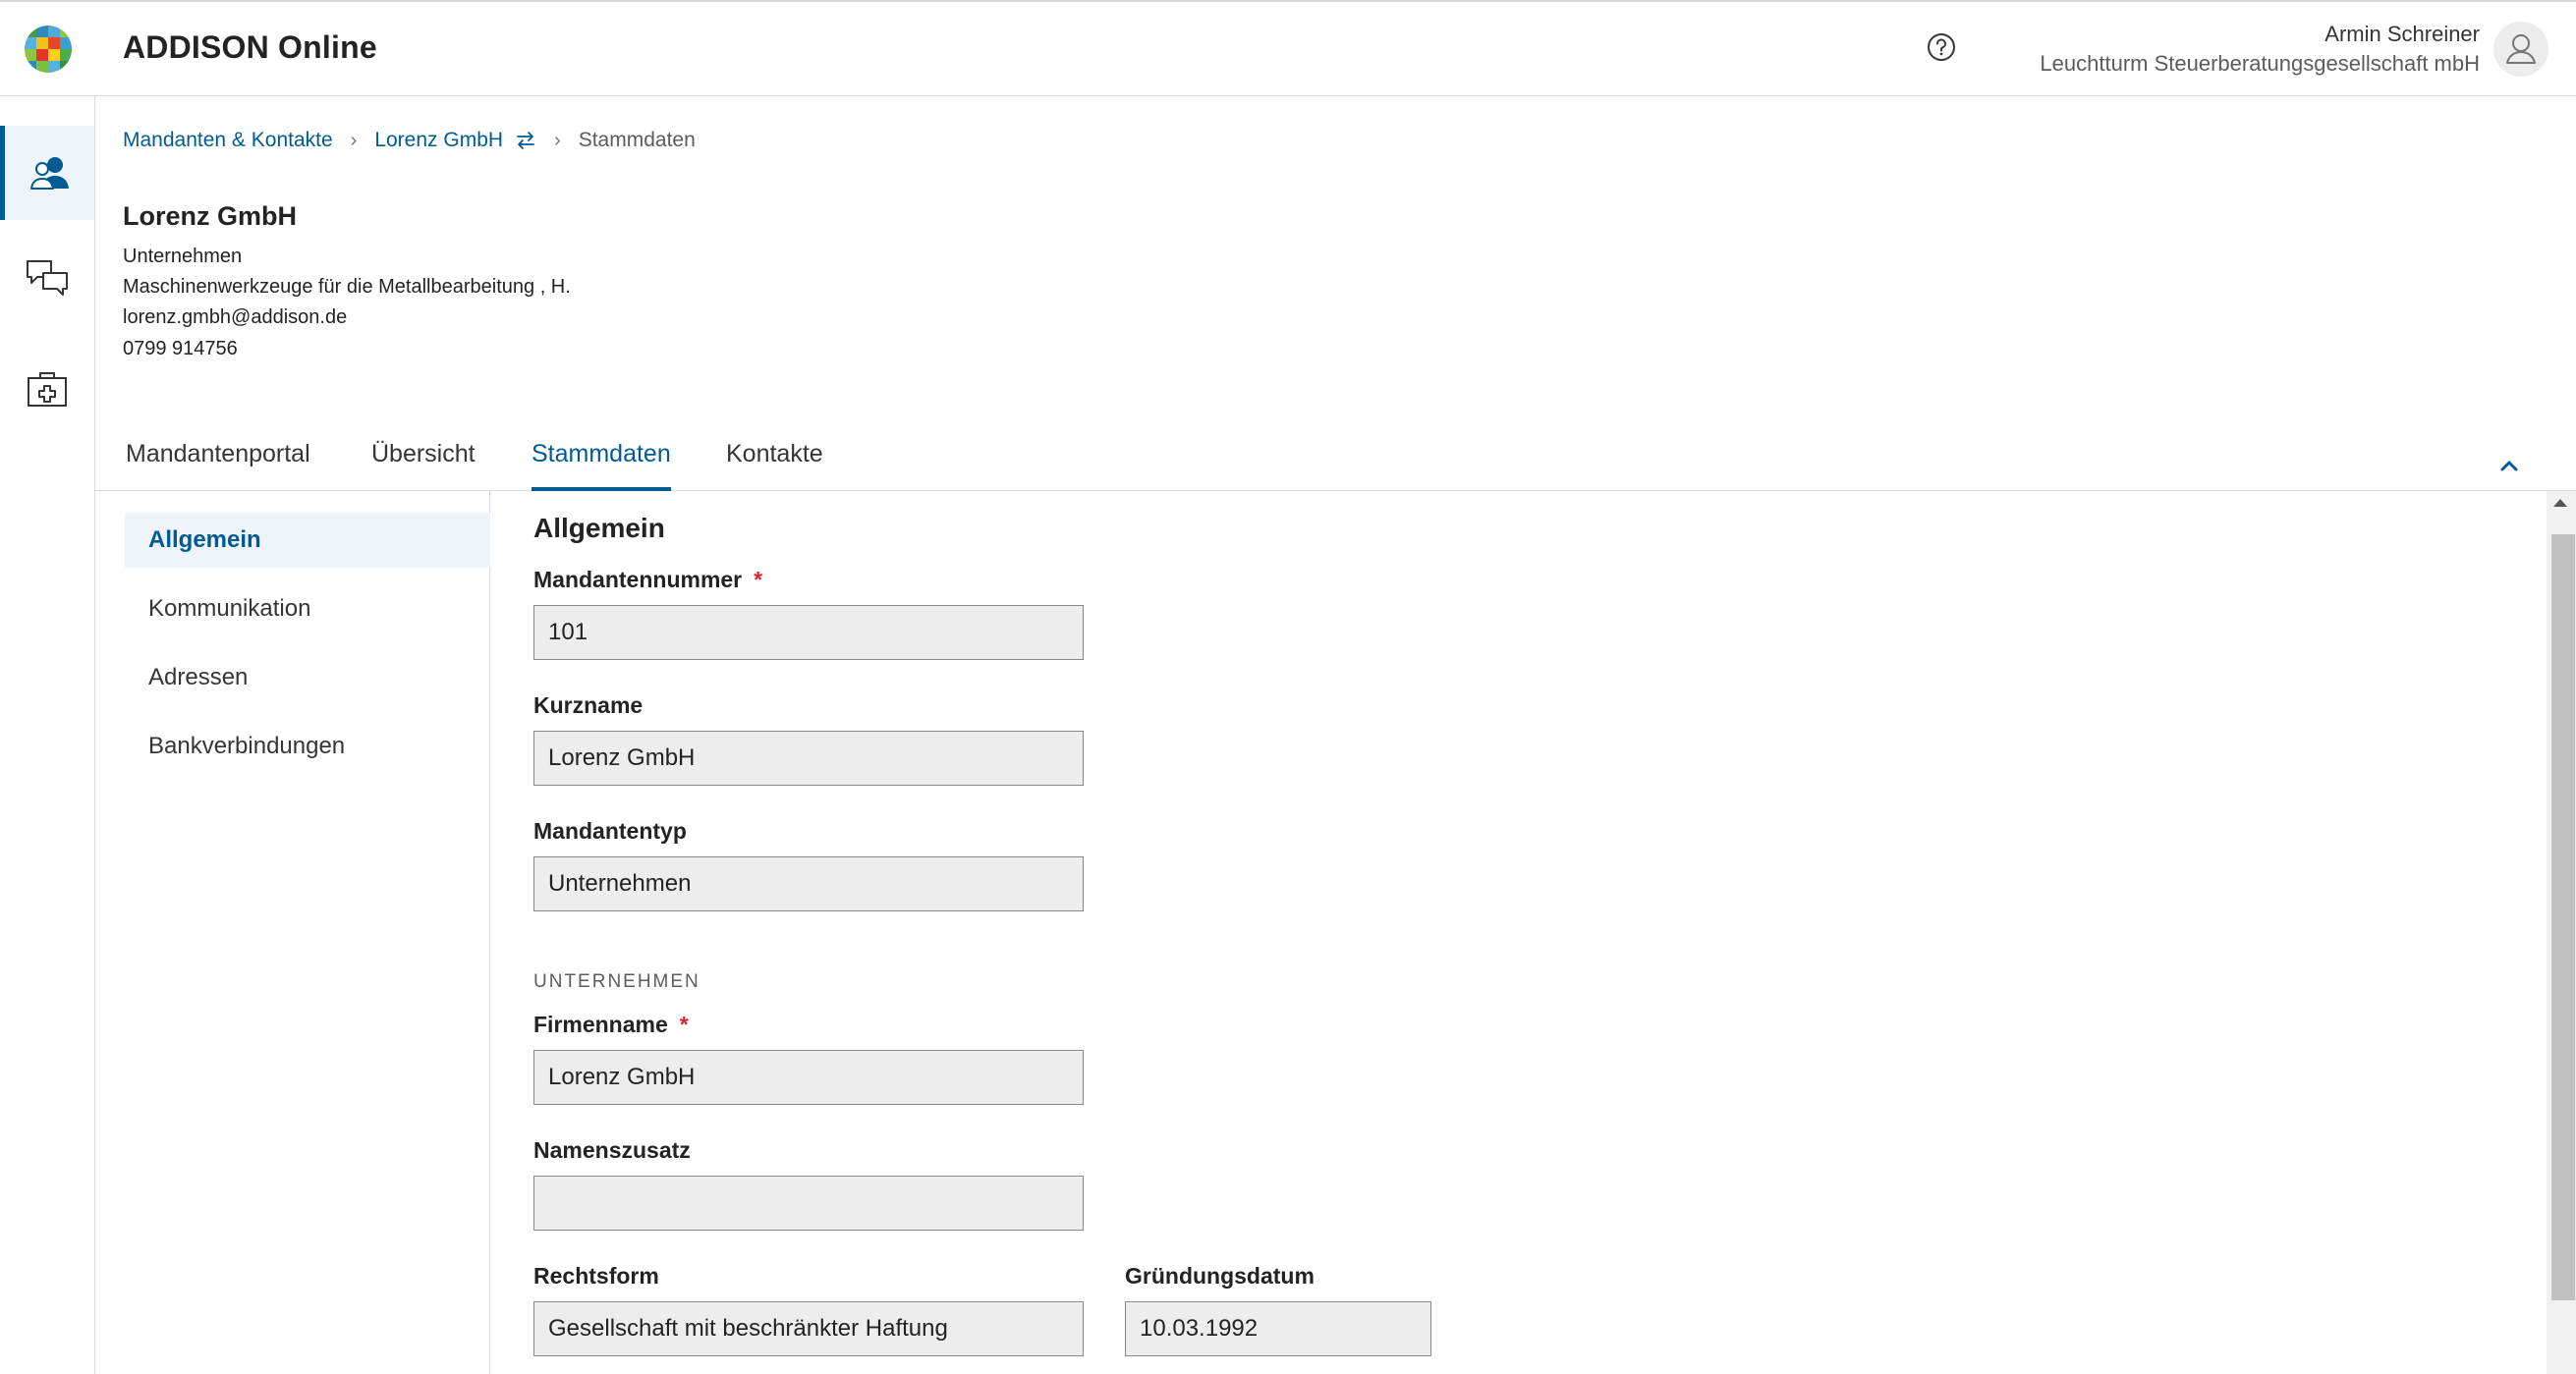 The image size is (2576, 1374). Describe the element at coordinates (183, 256) in the screenshot. I see `client-type: Unternehmen` at that location.